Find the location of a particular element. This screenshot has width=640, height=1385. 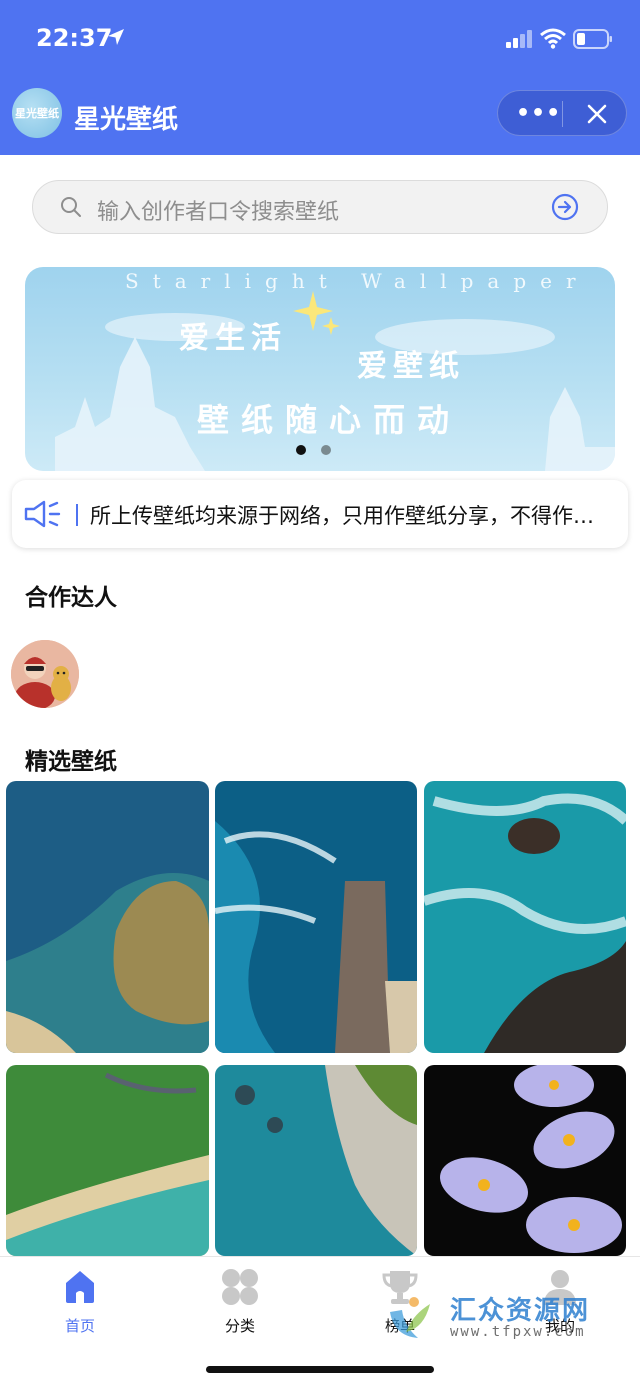

watermark-title: 汇众资源网 is located at coordinates (520, 1311).